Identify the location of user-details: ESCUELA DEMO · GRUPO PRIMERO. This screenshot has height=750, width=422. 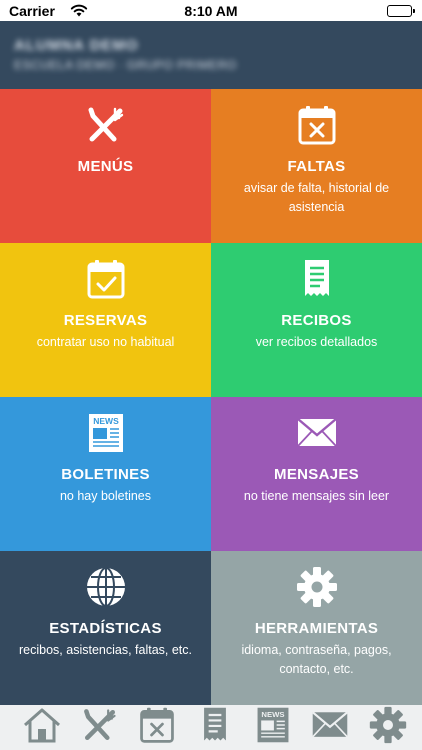
(125, 65).